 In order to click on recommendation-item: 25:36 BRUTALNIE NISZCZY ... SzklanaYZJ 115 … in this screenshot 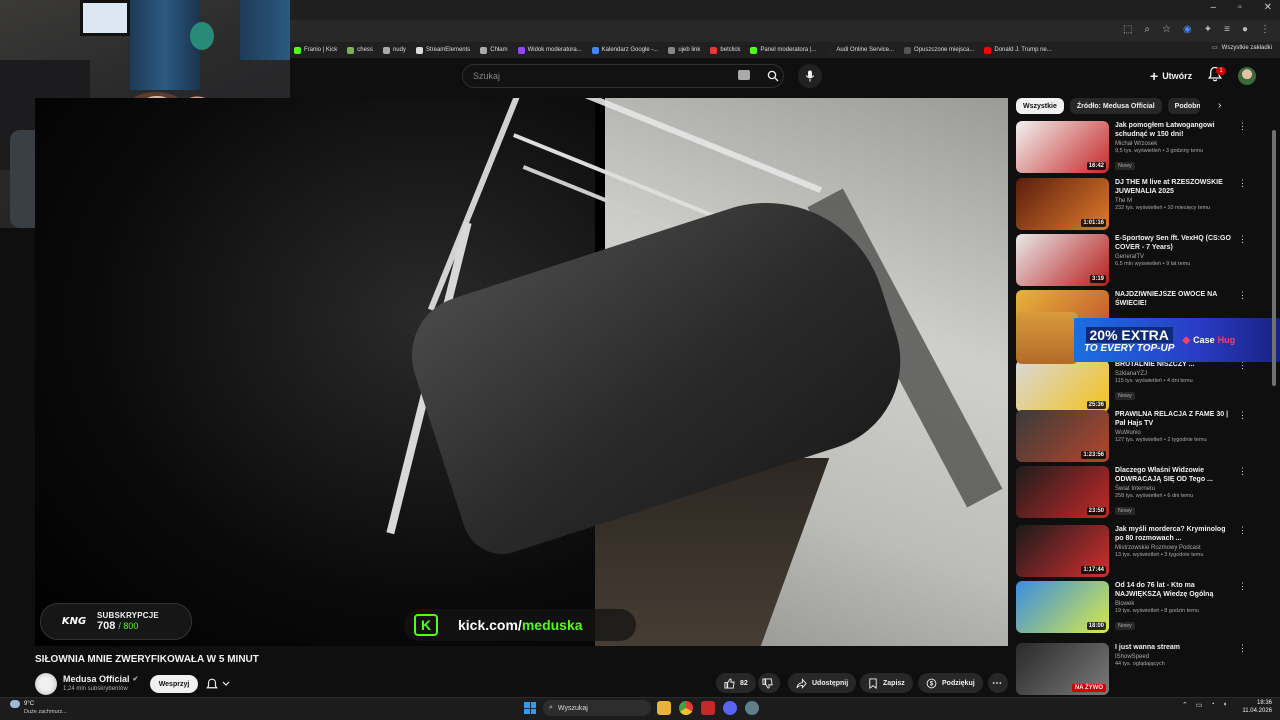, I will do `click(1131, 387)`.